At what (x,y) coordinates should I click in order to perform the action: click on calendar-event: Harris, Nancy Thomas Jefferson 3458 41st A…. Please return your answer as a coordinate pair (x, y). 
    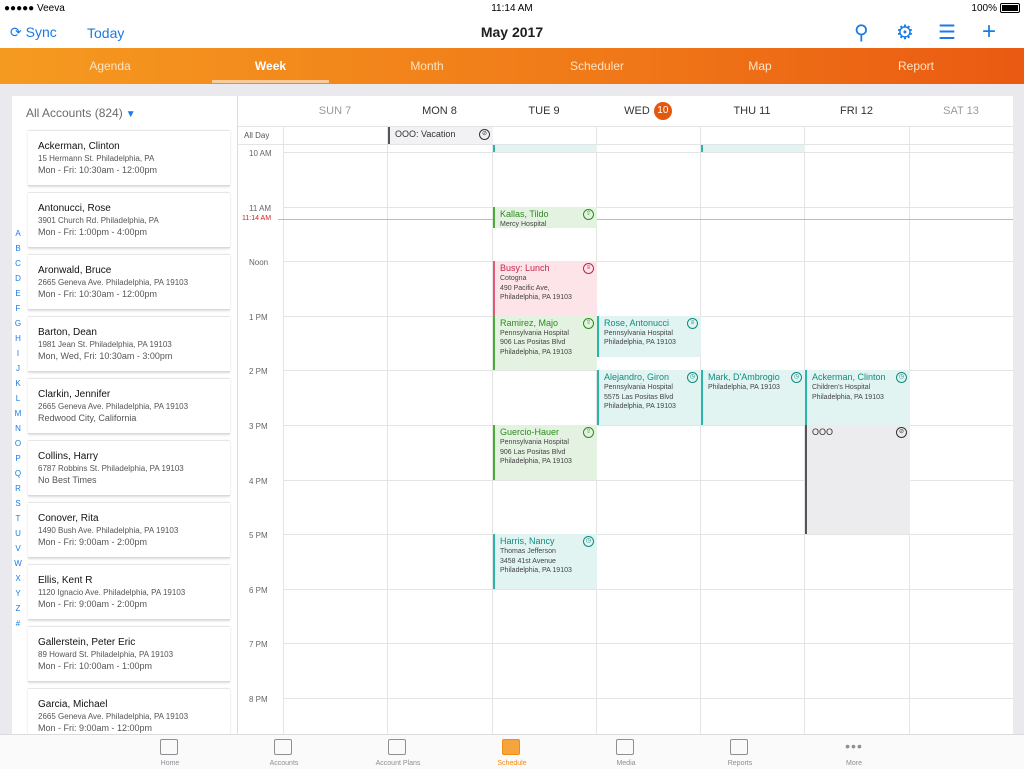
    Looking at the image, I should click on (545, 561).